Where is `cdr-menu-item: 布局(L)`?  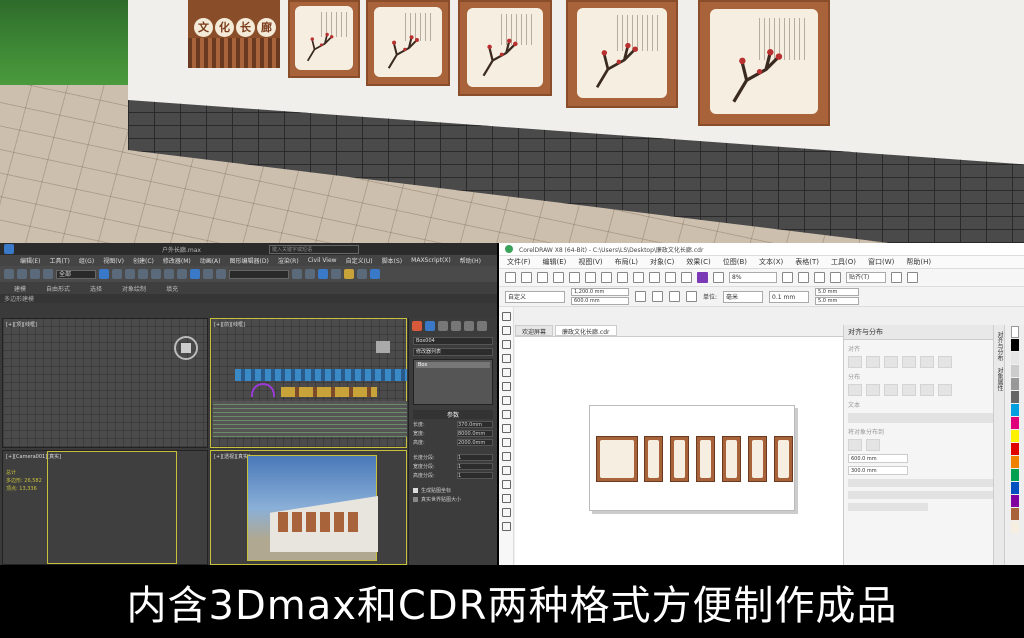 cdr-menu-item: 布局(L) is located at coordinates (626, 262).